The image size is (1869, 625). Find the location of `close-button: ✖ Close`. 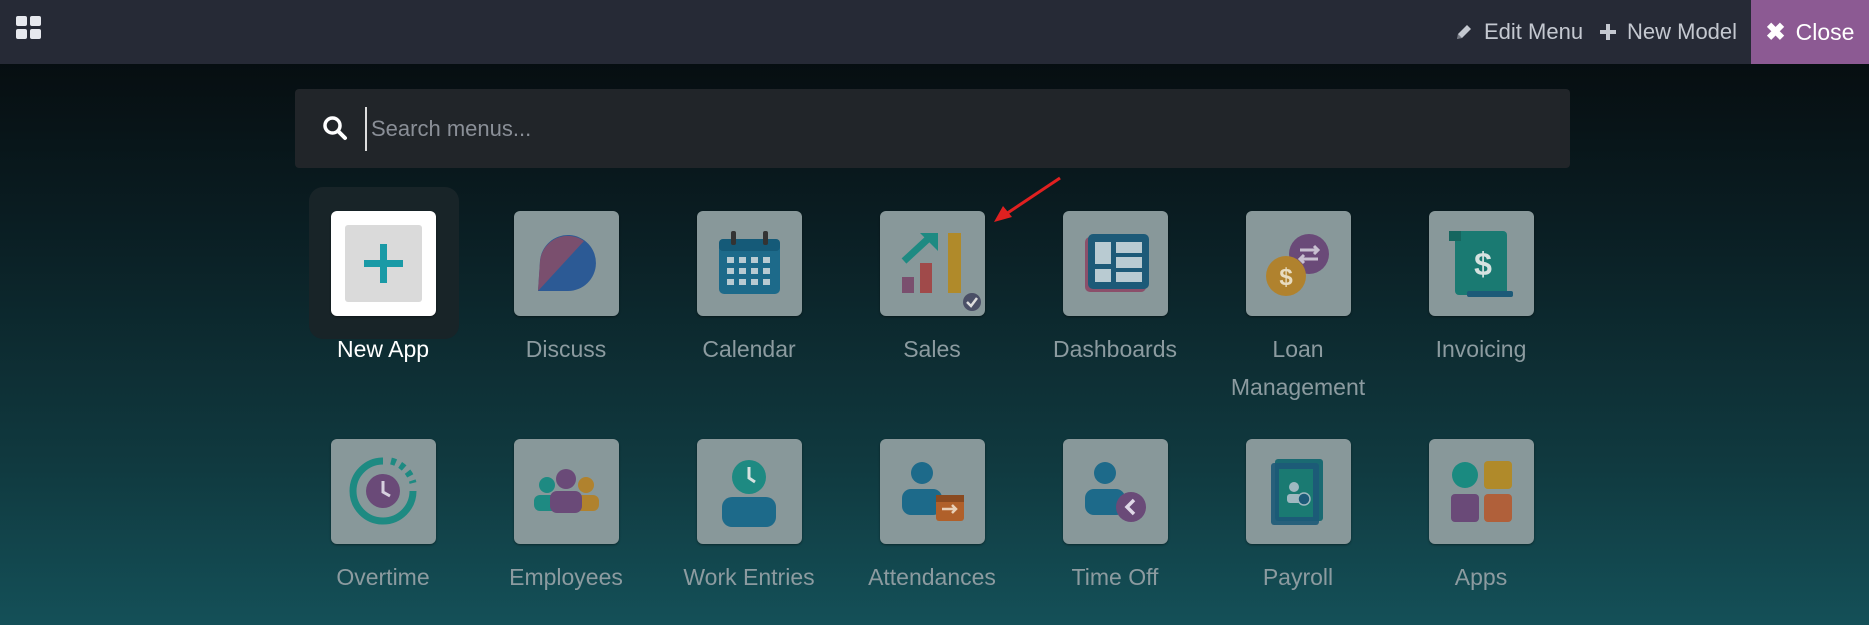

close-button: ✖ Close is located at coordinates (1810, 32).